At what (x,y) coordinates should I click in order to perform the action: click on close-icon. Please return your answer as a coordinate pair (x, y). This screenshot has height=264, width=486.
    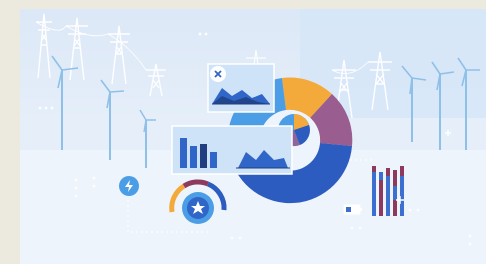
    Looking at the image, I should click on (218, 74).